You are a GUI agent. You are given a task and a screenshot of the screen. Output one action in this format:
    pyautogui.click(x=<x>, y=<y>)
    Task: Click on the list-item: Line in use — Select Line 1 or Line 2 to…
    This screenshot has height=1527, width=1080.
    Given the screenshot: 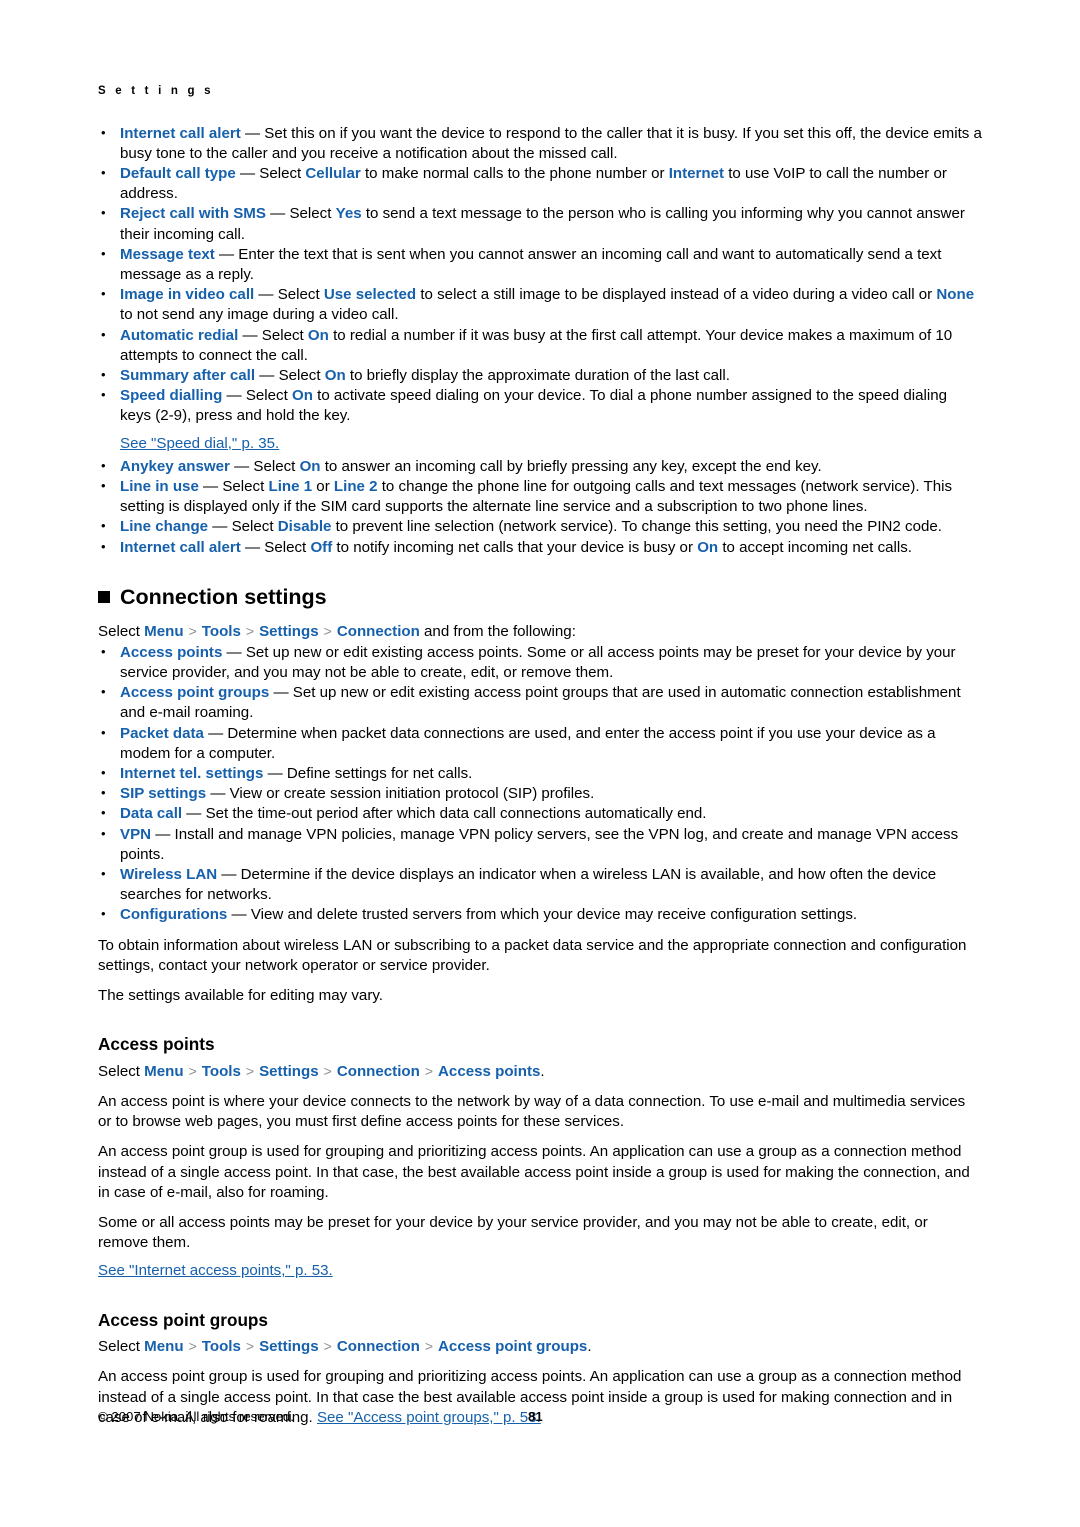 What is the action you would take?
    pyautogui.click(x=540, y=496)
    